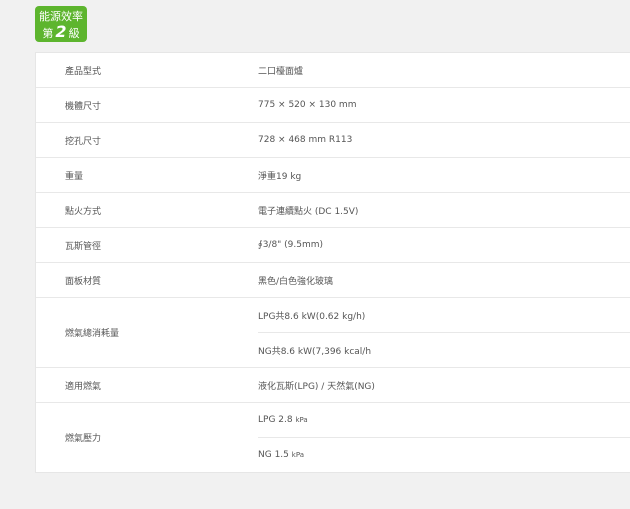  I want to click on table-row: 燃氣總消耗量 LPG共8.6 kW(0.62 kg/h), so click(333, 332).